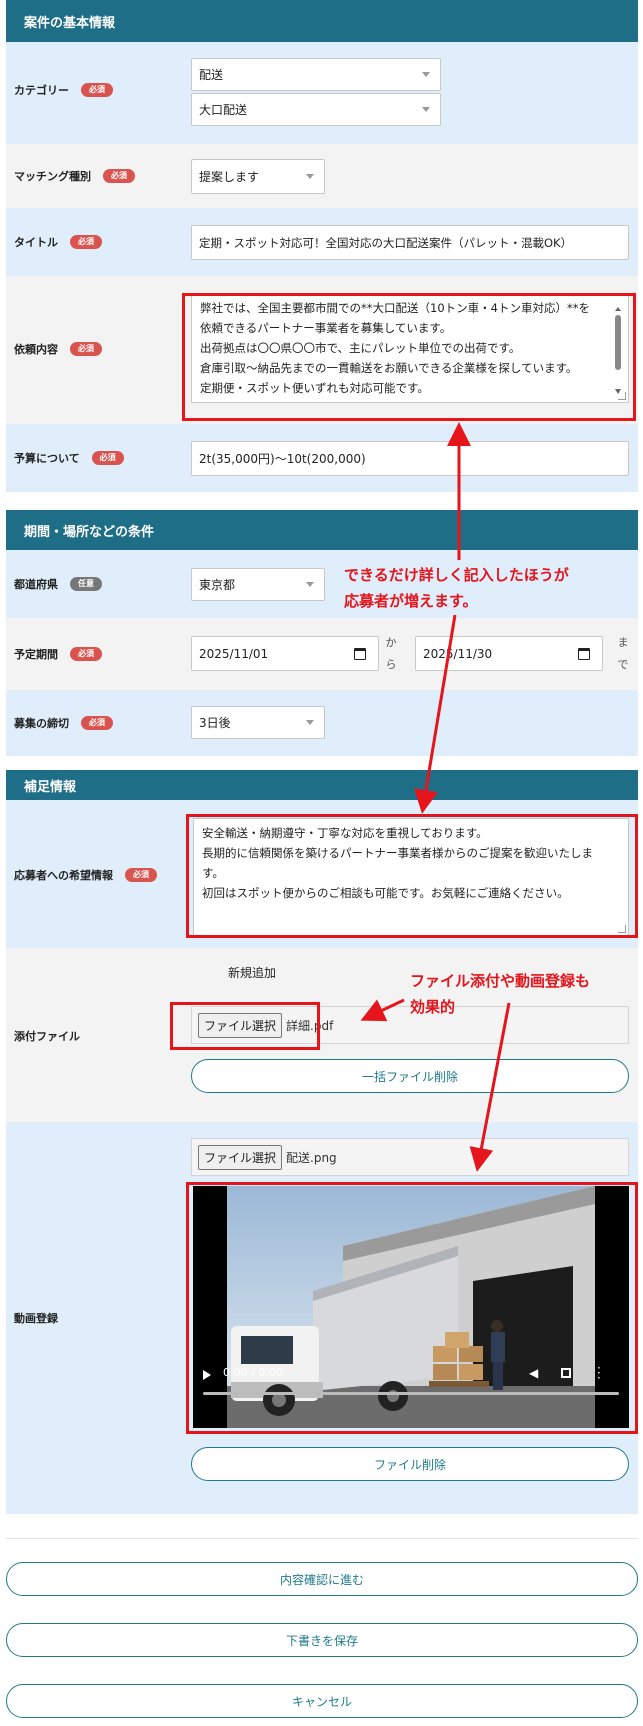  What do you see at coordinates (382, 1010) in the screenshot?
I see `arrow-left-icon` at bounding box center [382, 1010].